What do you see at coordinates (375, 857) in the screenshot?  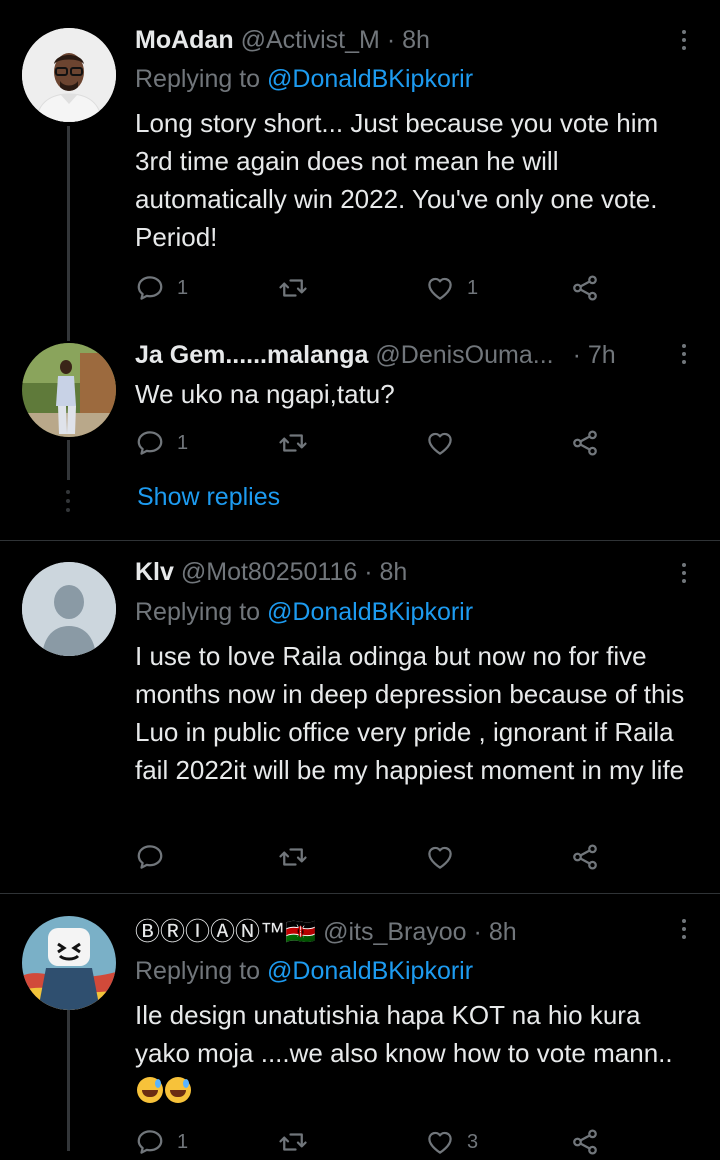 I see `action-bar` at bounding box center [375, 857].